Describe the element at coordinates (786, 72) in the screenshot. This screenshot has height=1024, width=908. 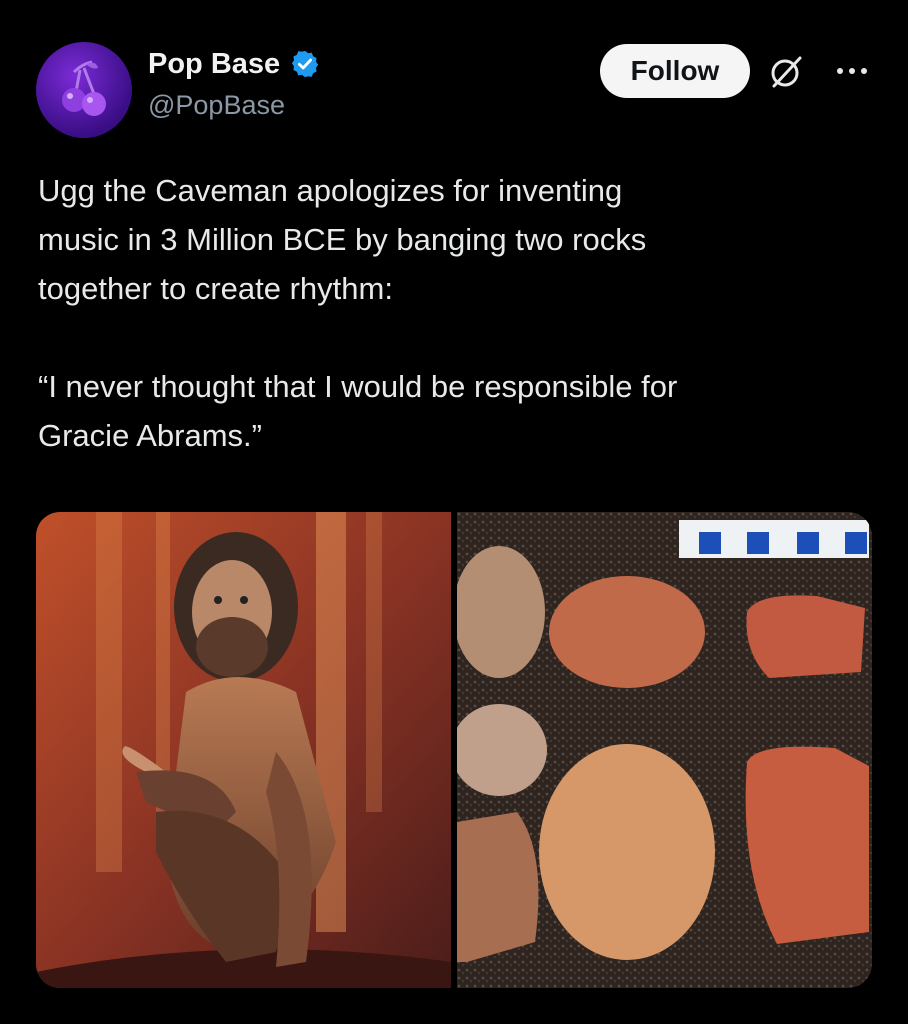
I see `grok-icon` at that location.